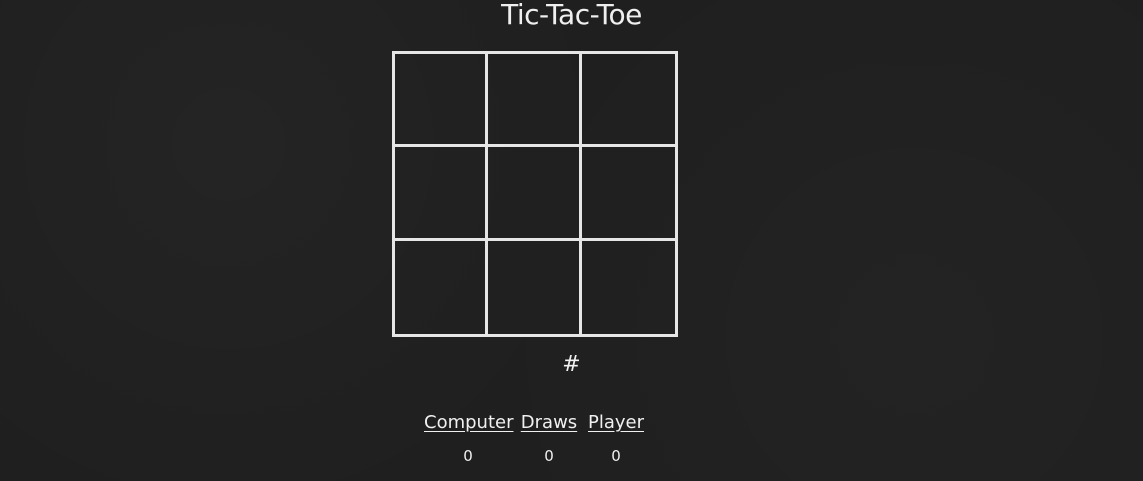 This screenshot has width=1143, height=481. I want to click on tic-tac-toe-board, so click(535, 194).